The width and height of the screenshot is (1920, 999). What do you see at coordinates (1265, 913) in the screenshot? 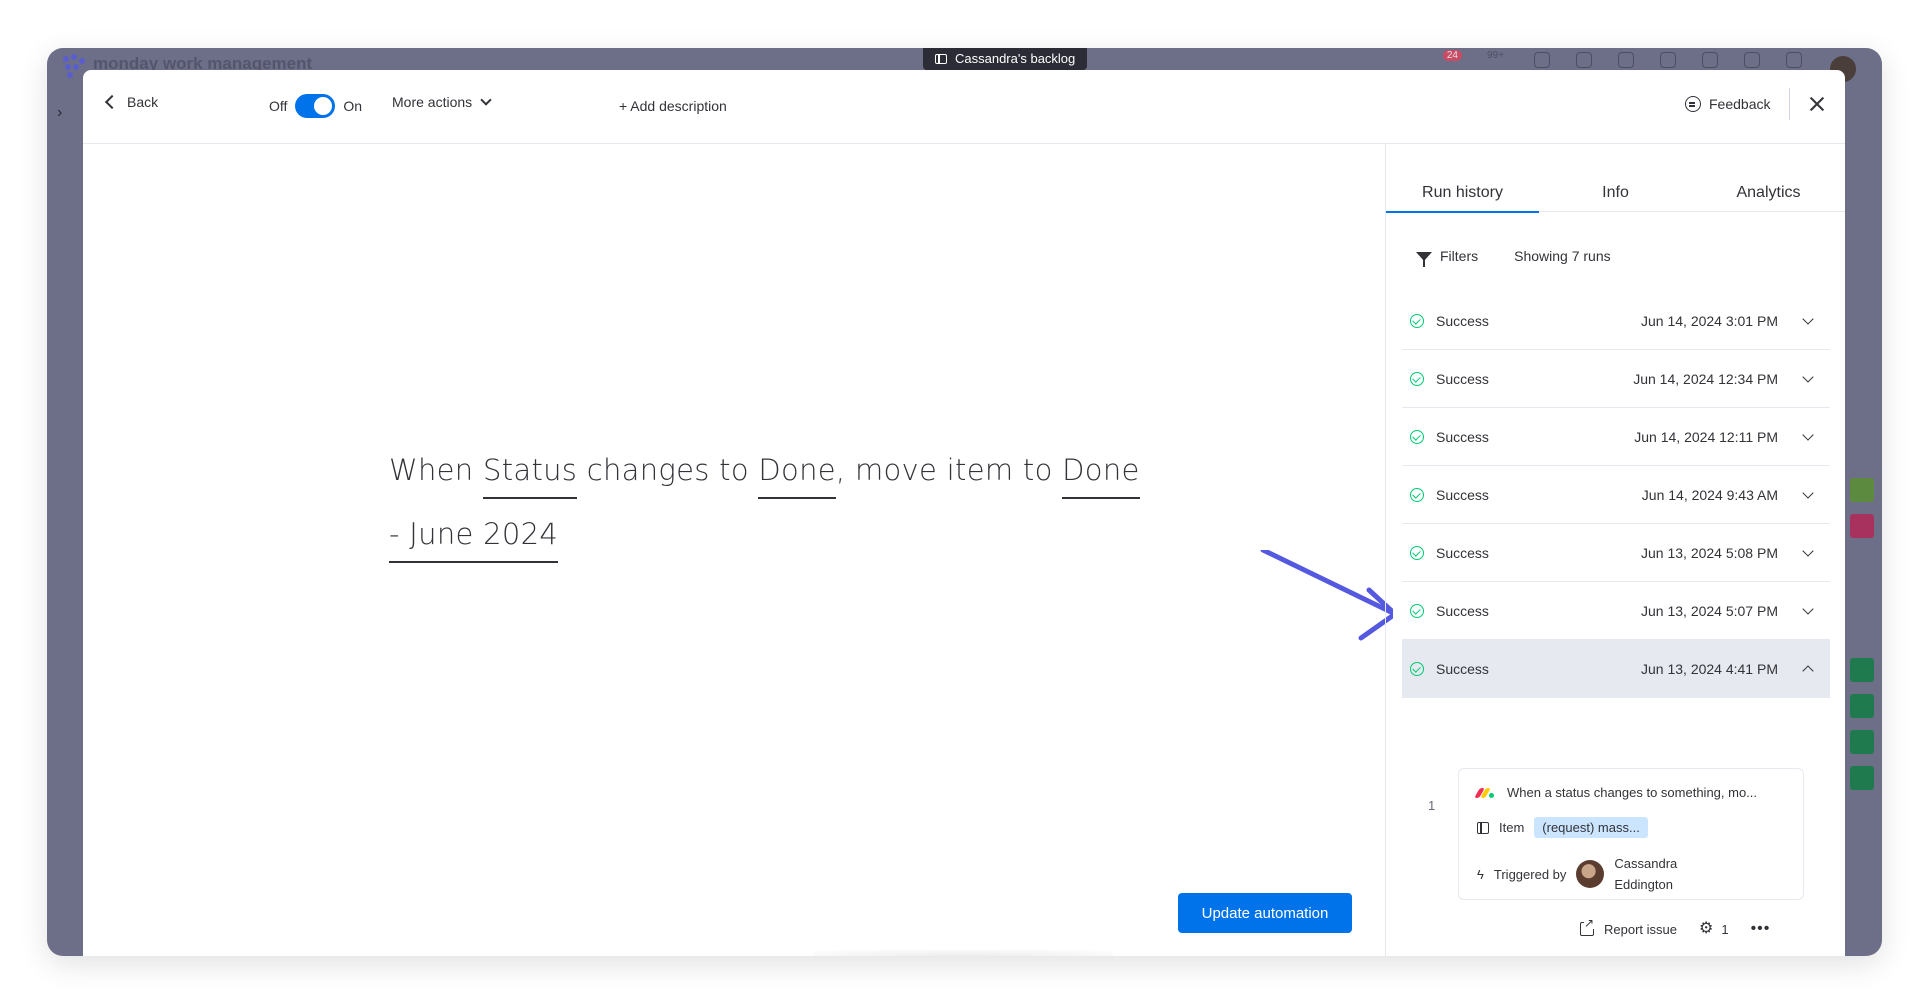
I see `update-automation-button: Update automation` at bounding box center [1265, 913].